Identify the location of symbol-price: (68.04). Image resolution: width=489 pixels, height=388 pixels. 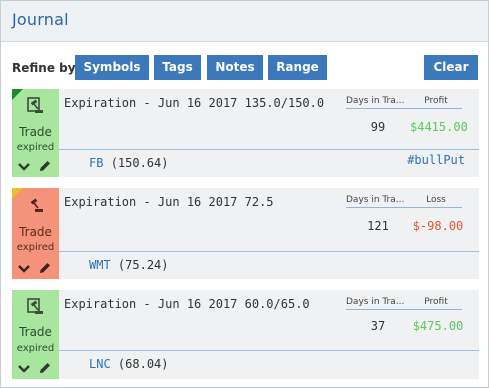
(143, 364).